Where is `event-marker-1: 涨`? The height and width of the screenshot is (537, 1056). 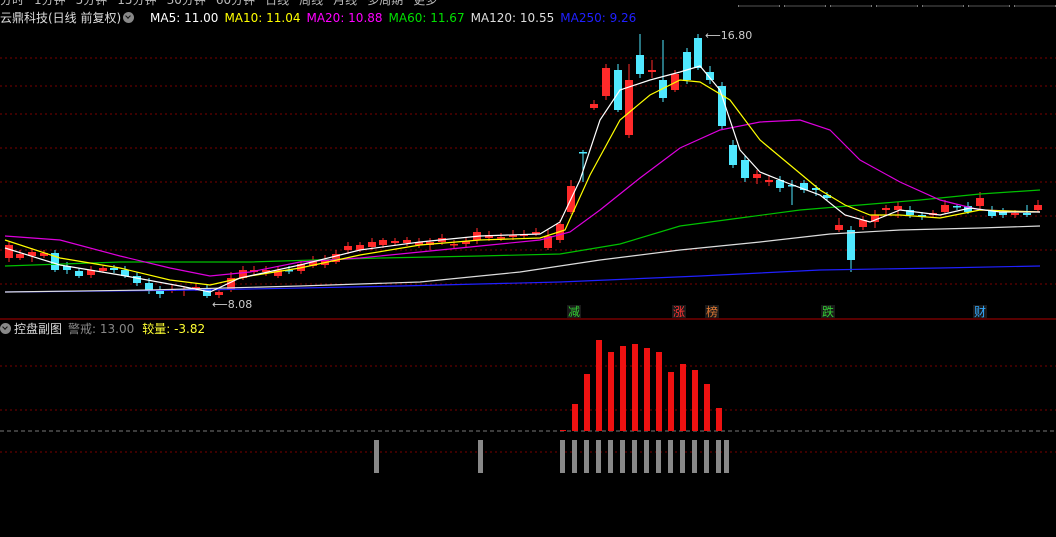
event-marker-1: 涨 is located at coordinates (679, 311).